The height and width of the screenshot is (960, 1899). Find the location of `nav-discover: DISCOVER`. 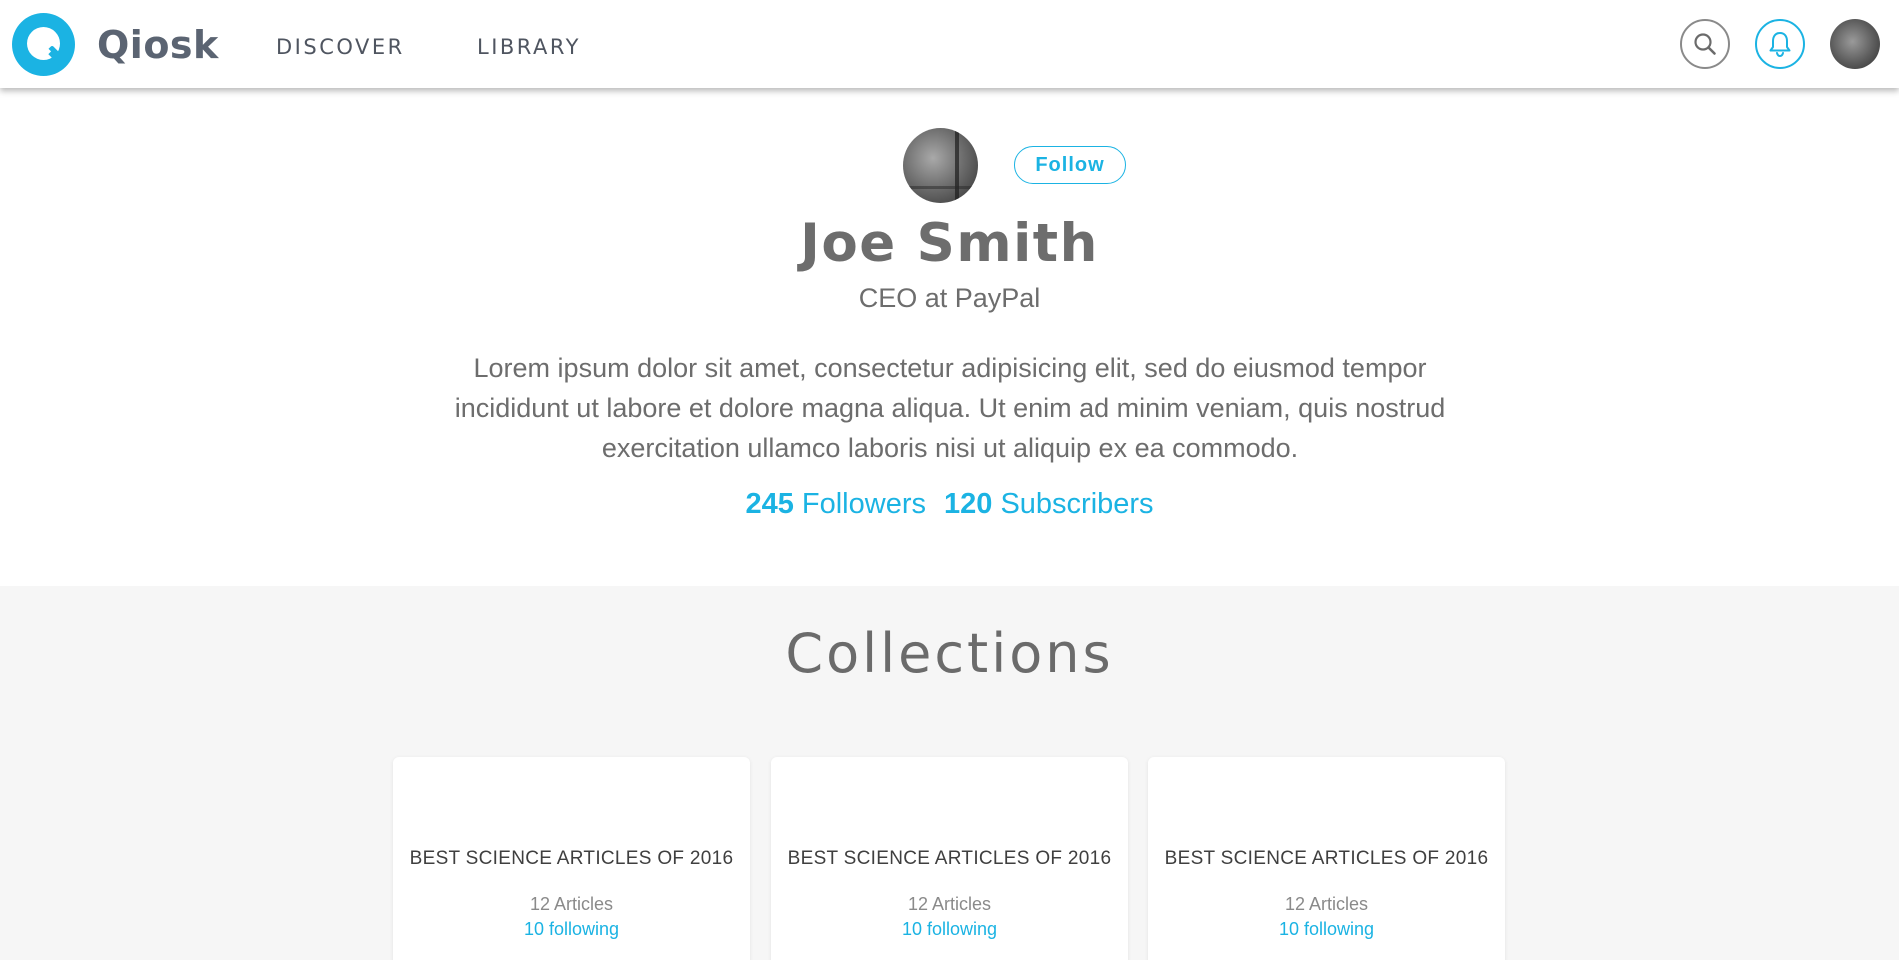

nav-discover: DISCOVER is located at coordinates (340, 47).